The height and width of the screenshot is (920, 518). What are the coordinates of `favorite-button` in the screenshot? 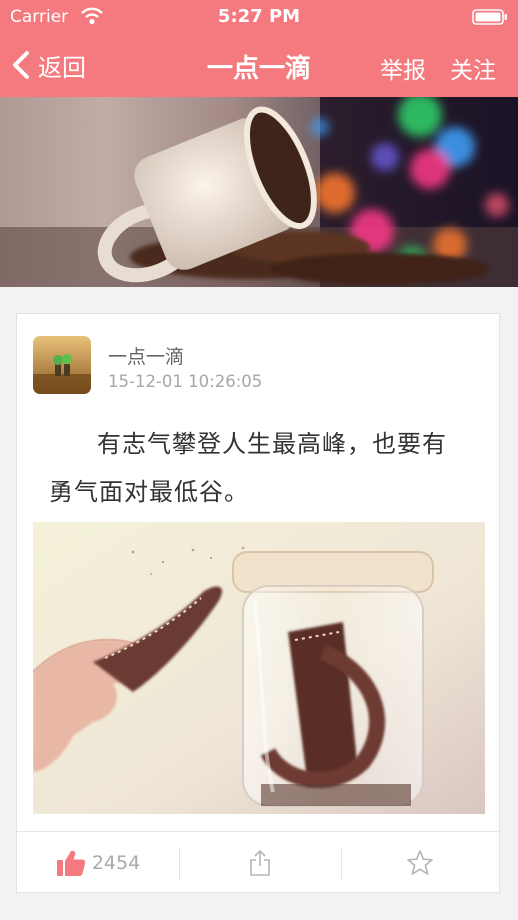 It's located at (420, 862).